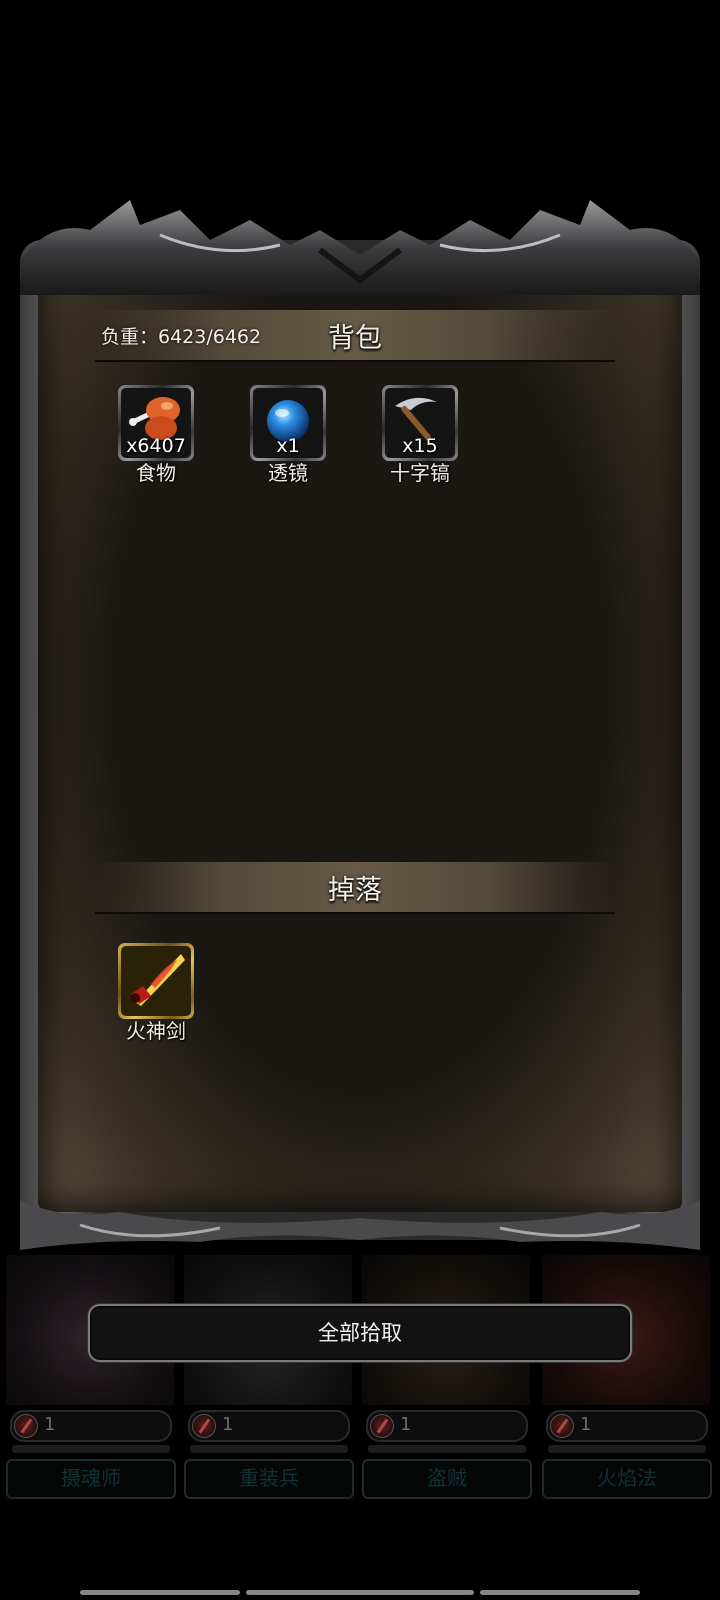 The height and width of the screenshot is (1600, 720). I want to click on pickup-all-button: 全部拾取, so click(360, 1333).